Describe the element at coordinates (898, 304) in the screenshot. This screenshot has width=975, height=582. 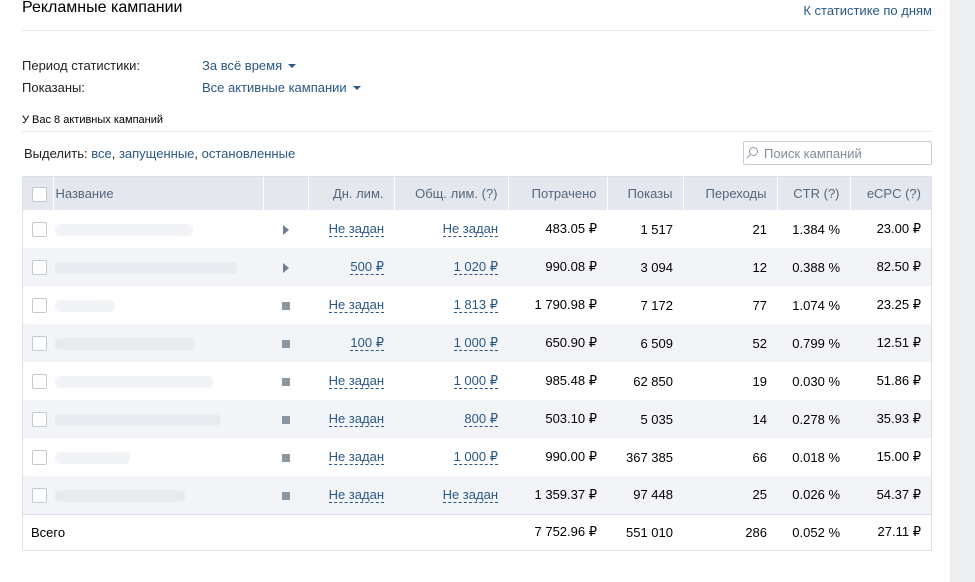
I see `ecpc-cell: 23.25 ₽` at that location.